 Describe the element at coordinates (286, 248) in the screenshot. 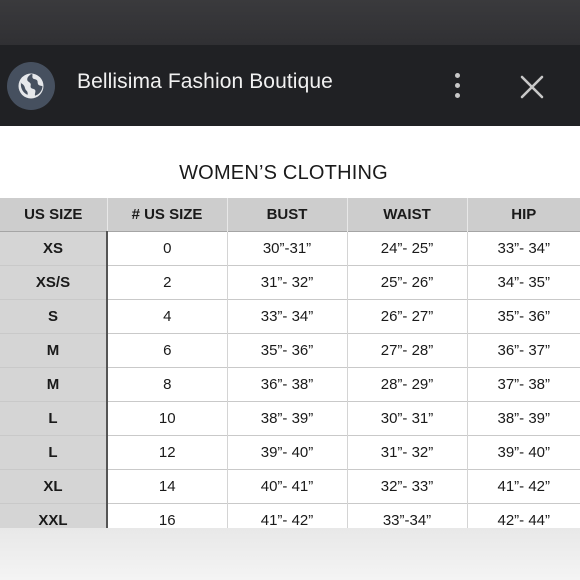

I see `bust-cell: 30”-31”` at that location.